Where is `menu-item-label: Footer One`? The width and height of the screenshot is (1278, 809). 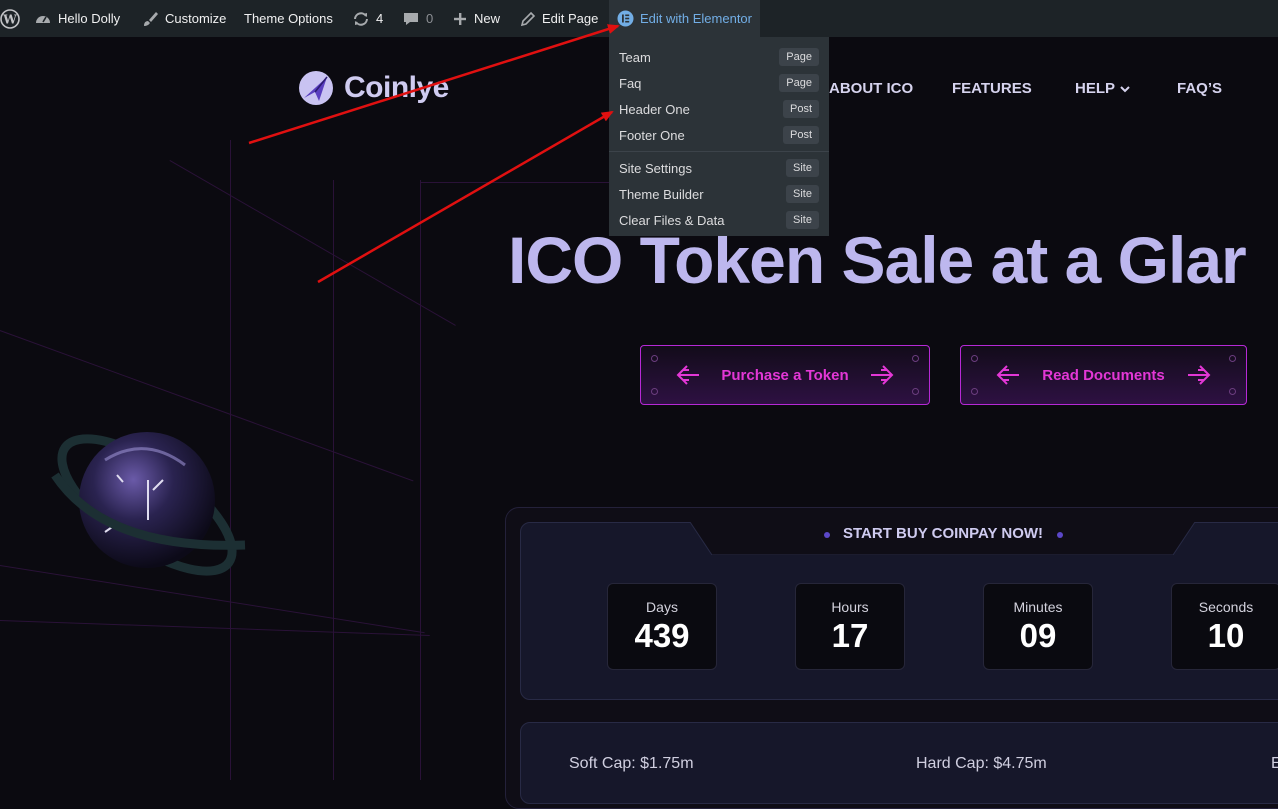 menu-item-label: Footer One is located at coordinates (652, 135).